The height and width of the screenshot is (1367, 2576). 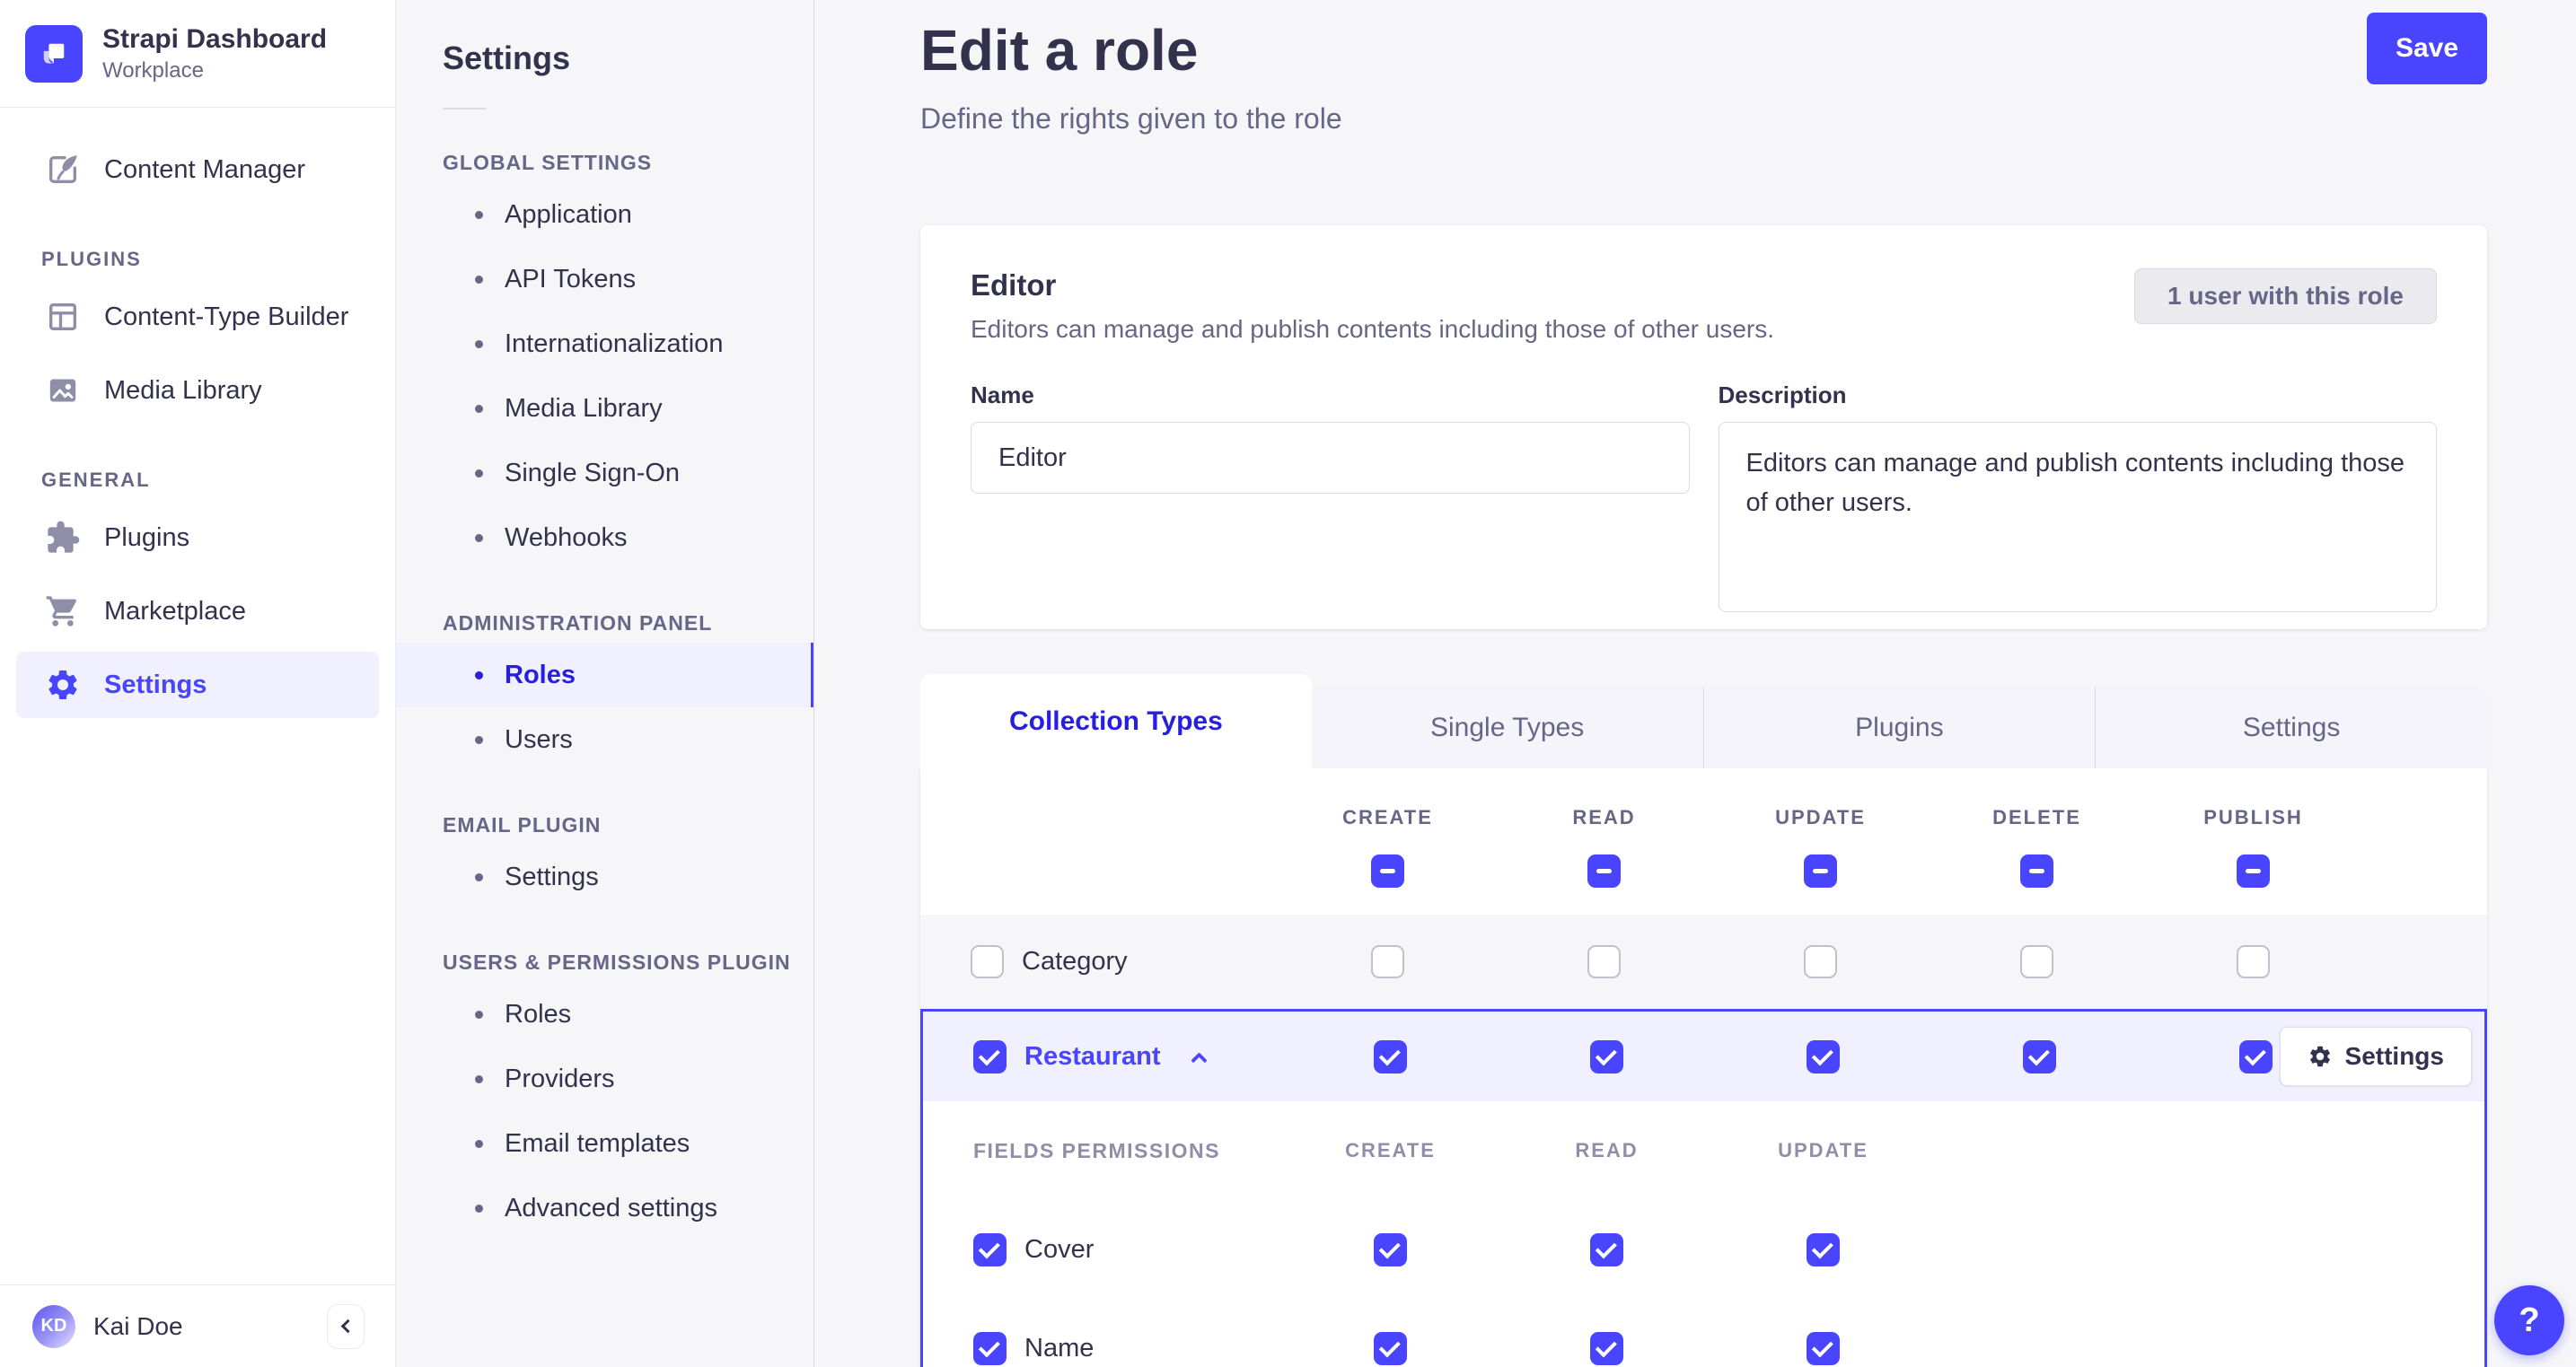 I want to click on subnav-item-api-tokens: API Tokens, so click(x=604, y=279).